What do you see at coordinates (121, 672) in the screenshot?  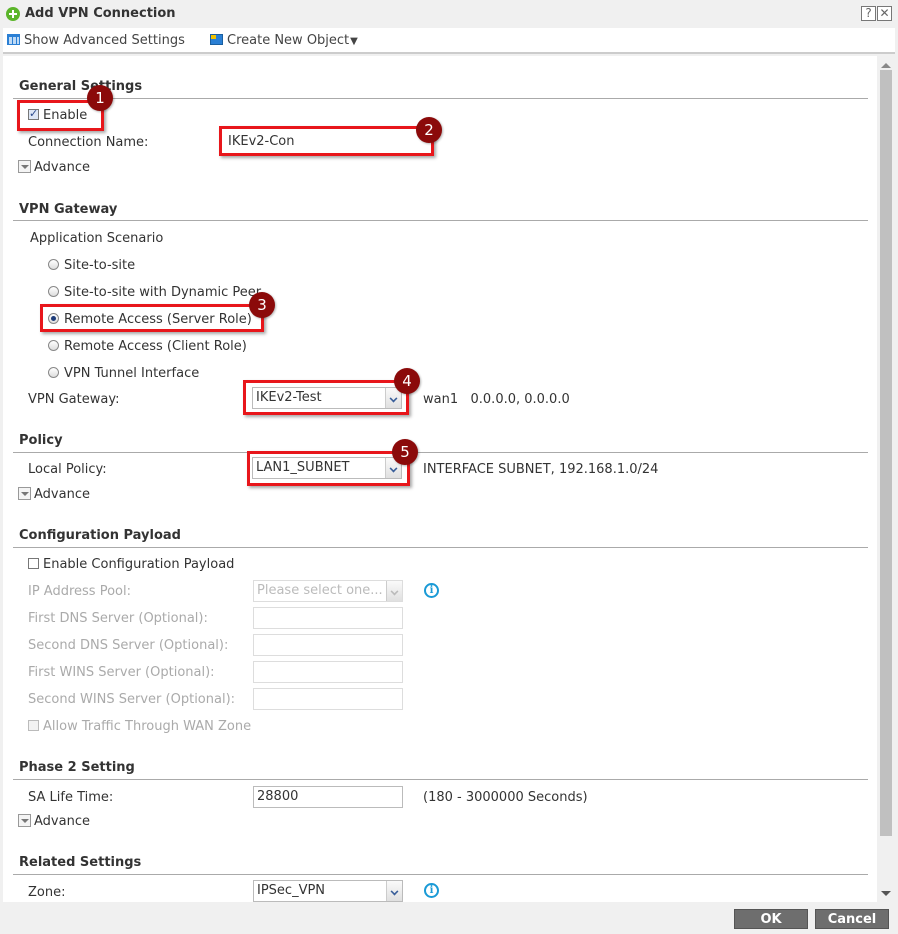 I see `first-wins-label: First WINS Server (Optional):` at bounding box center [121, 672].